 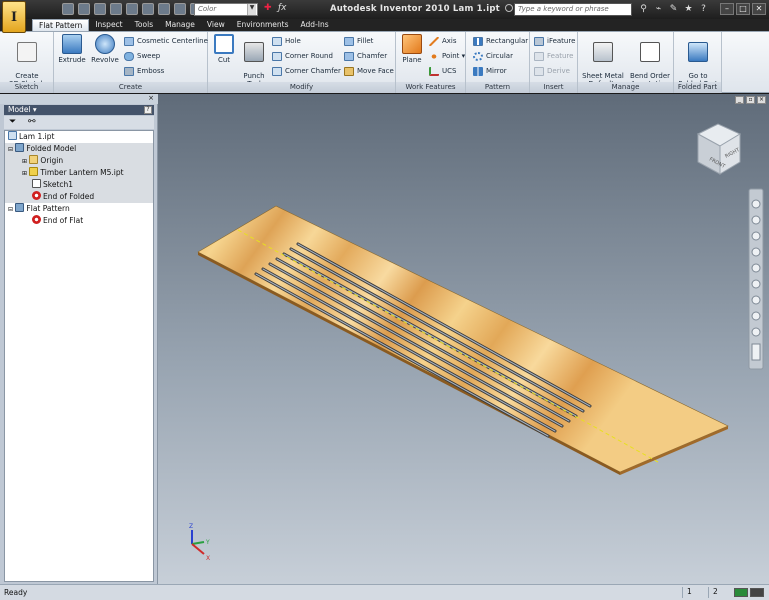 I want to click on point-label: Point, so click(x=451, y=56).